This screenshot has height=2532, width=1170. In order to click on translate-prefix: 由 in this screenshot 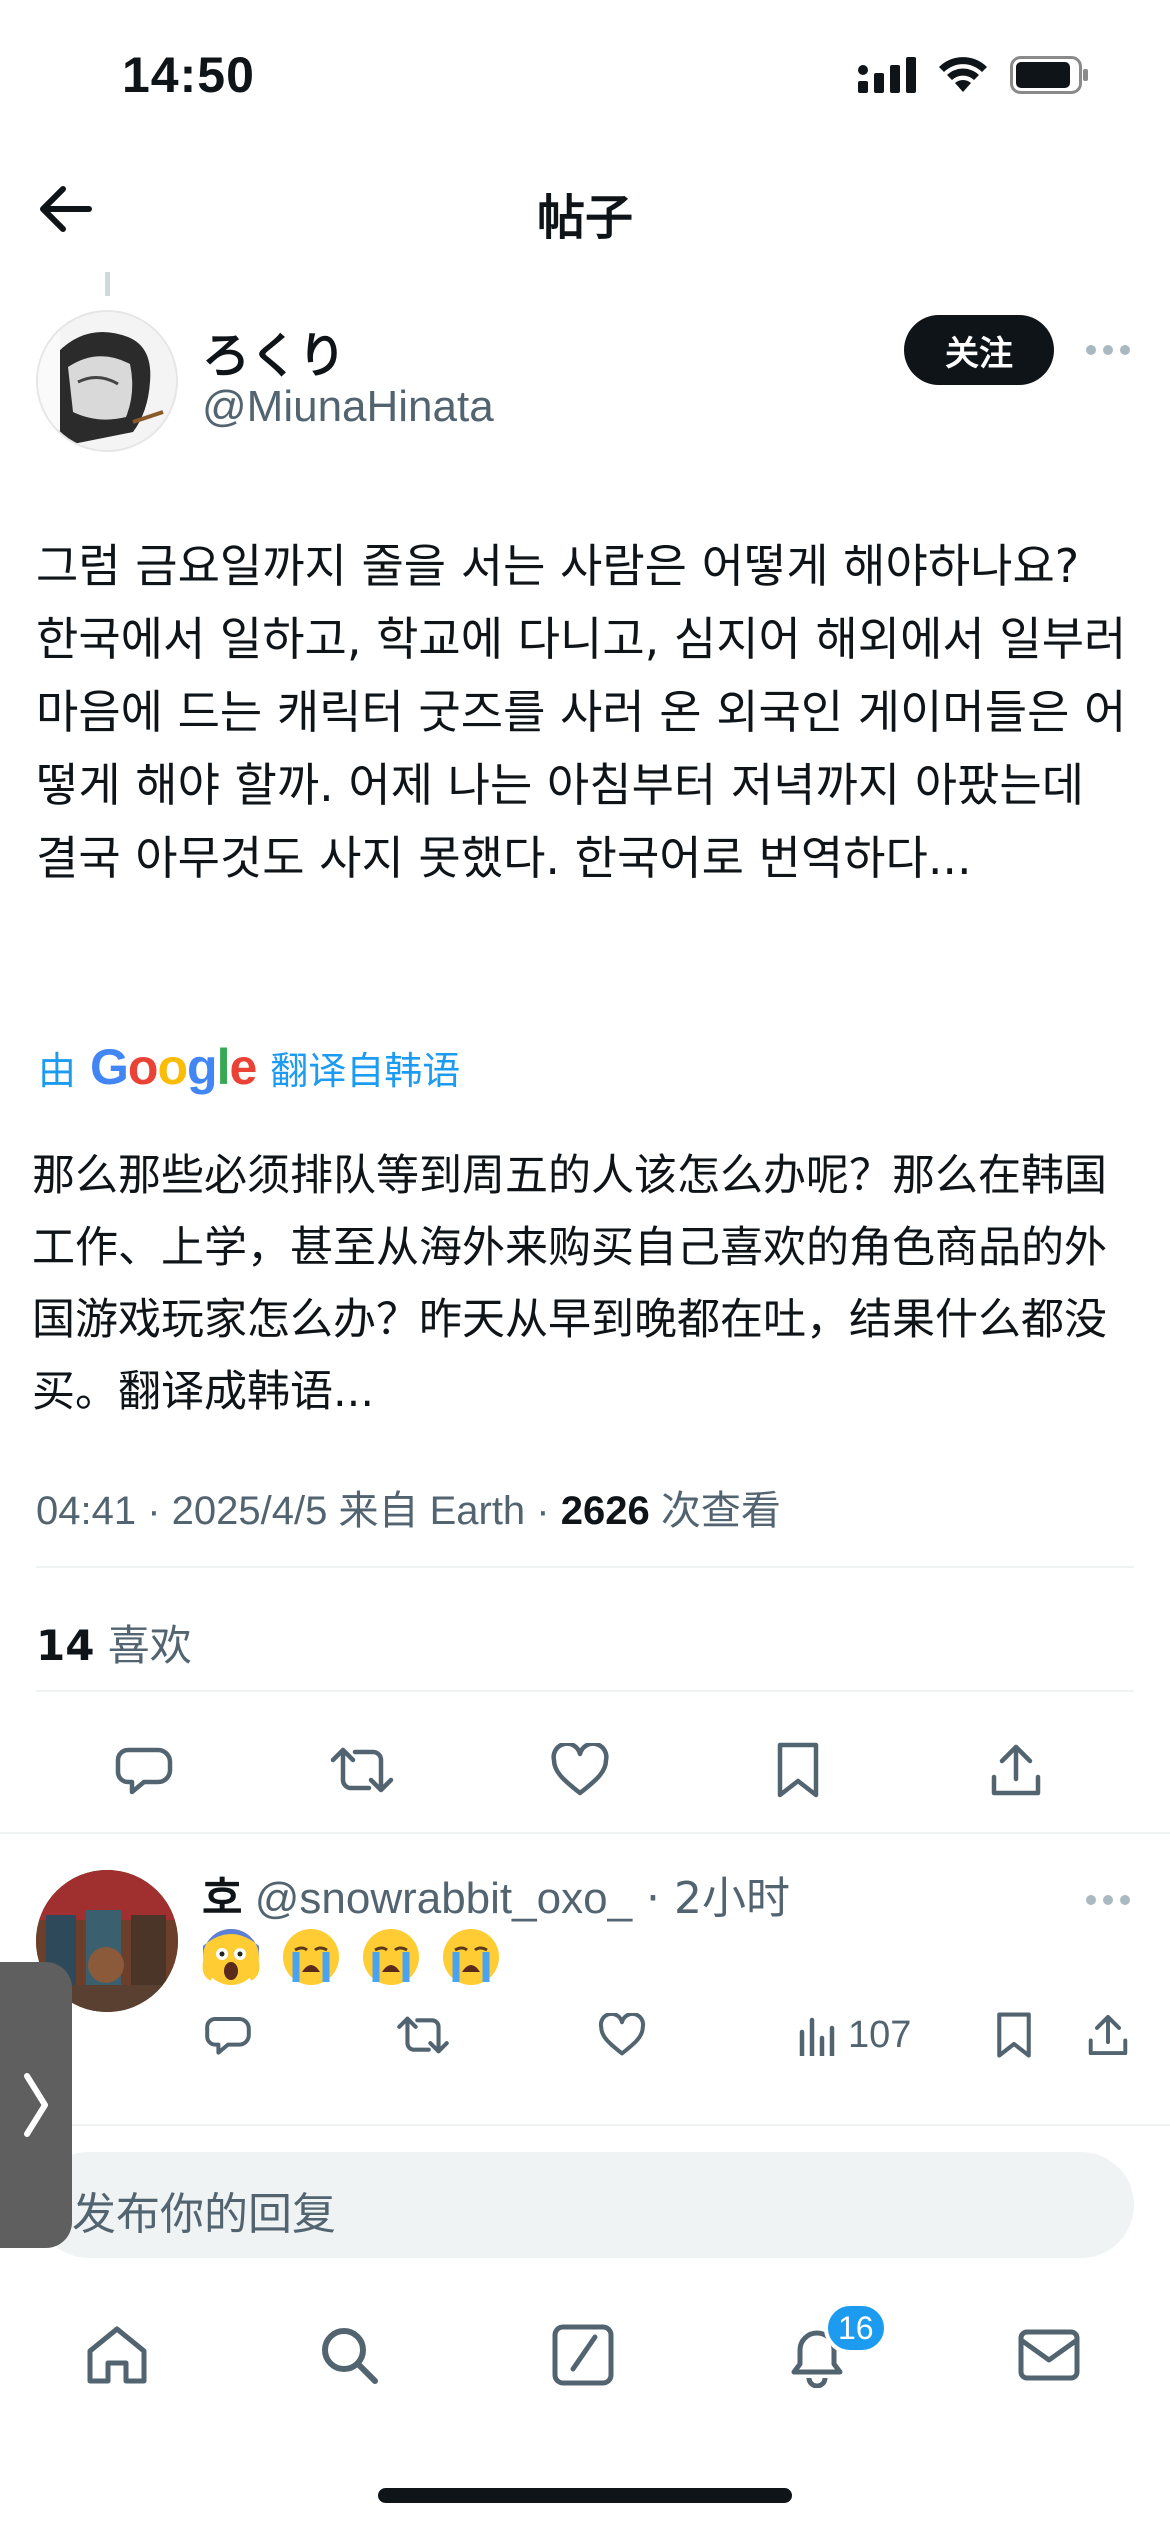, I will do `click(57, 1070)`.